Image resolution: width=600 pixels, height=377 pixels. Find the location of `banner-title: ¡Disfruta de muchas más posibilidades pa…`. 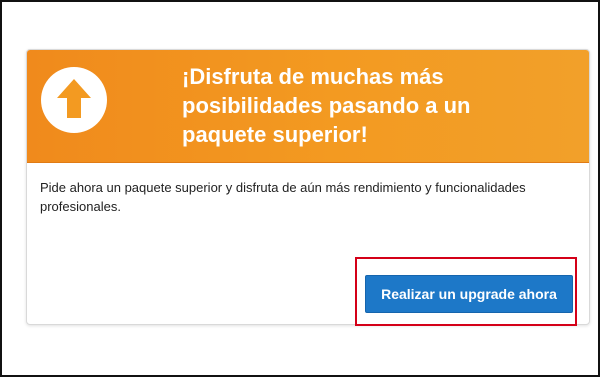

banner-title: ¡Disfruta de muchas más posibilidades pa… is located at coordinates (326, 105).